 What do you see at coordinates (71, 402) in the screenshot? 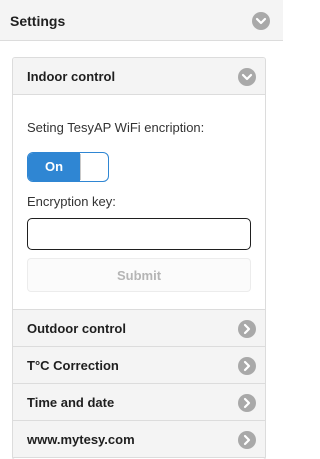
I see `section-label: Time and date` at bounding box center [71, 402].